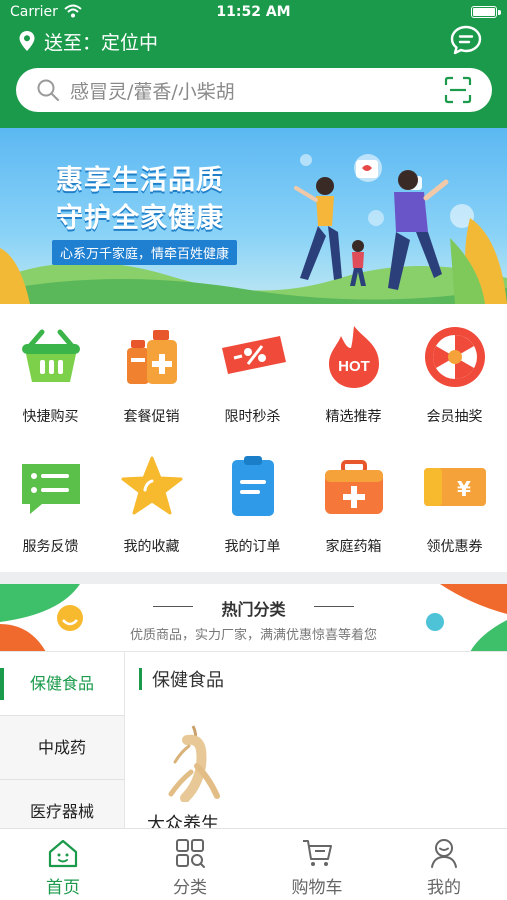 The height and width of the screenshot is (900, 507). Describe the element at coordinates (454, 547) in the screenshot. I see `grid-item-label: 领优惠券` at that location.